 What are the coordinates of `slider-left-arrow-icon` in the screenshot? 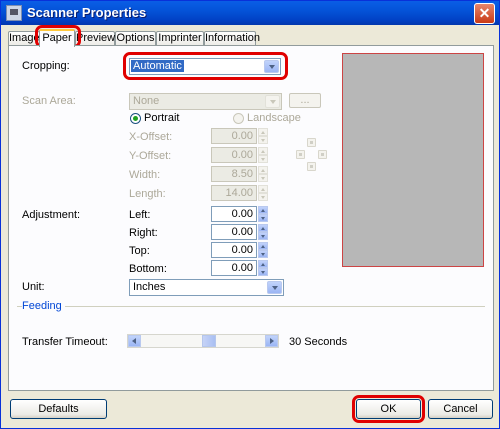 It's located at (134, 341).